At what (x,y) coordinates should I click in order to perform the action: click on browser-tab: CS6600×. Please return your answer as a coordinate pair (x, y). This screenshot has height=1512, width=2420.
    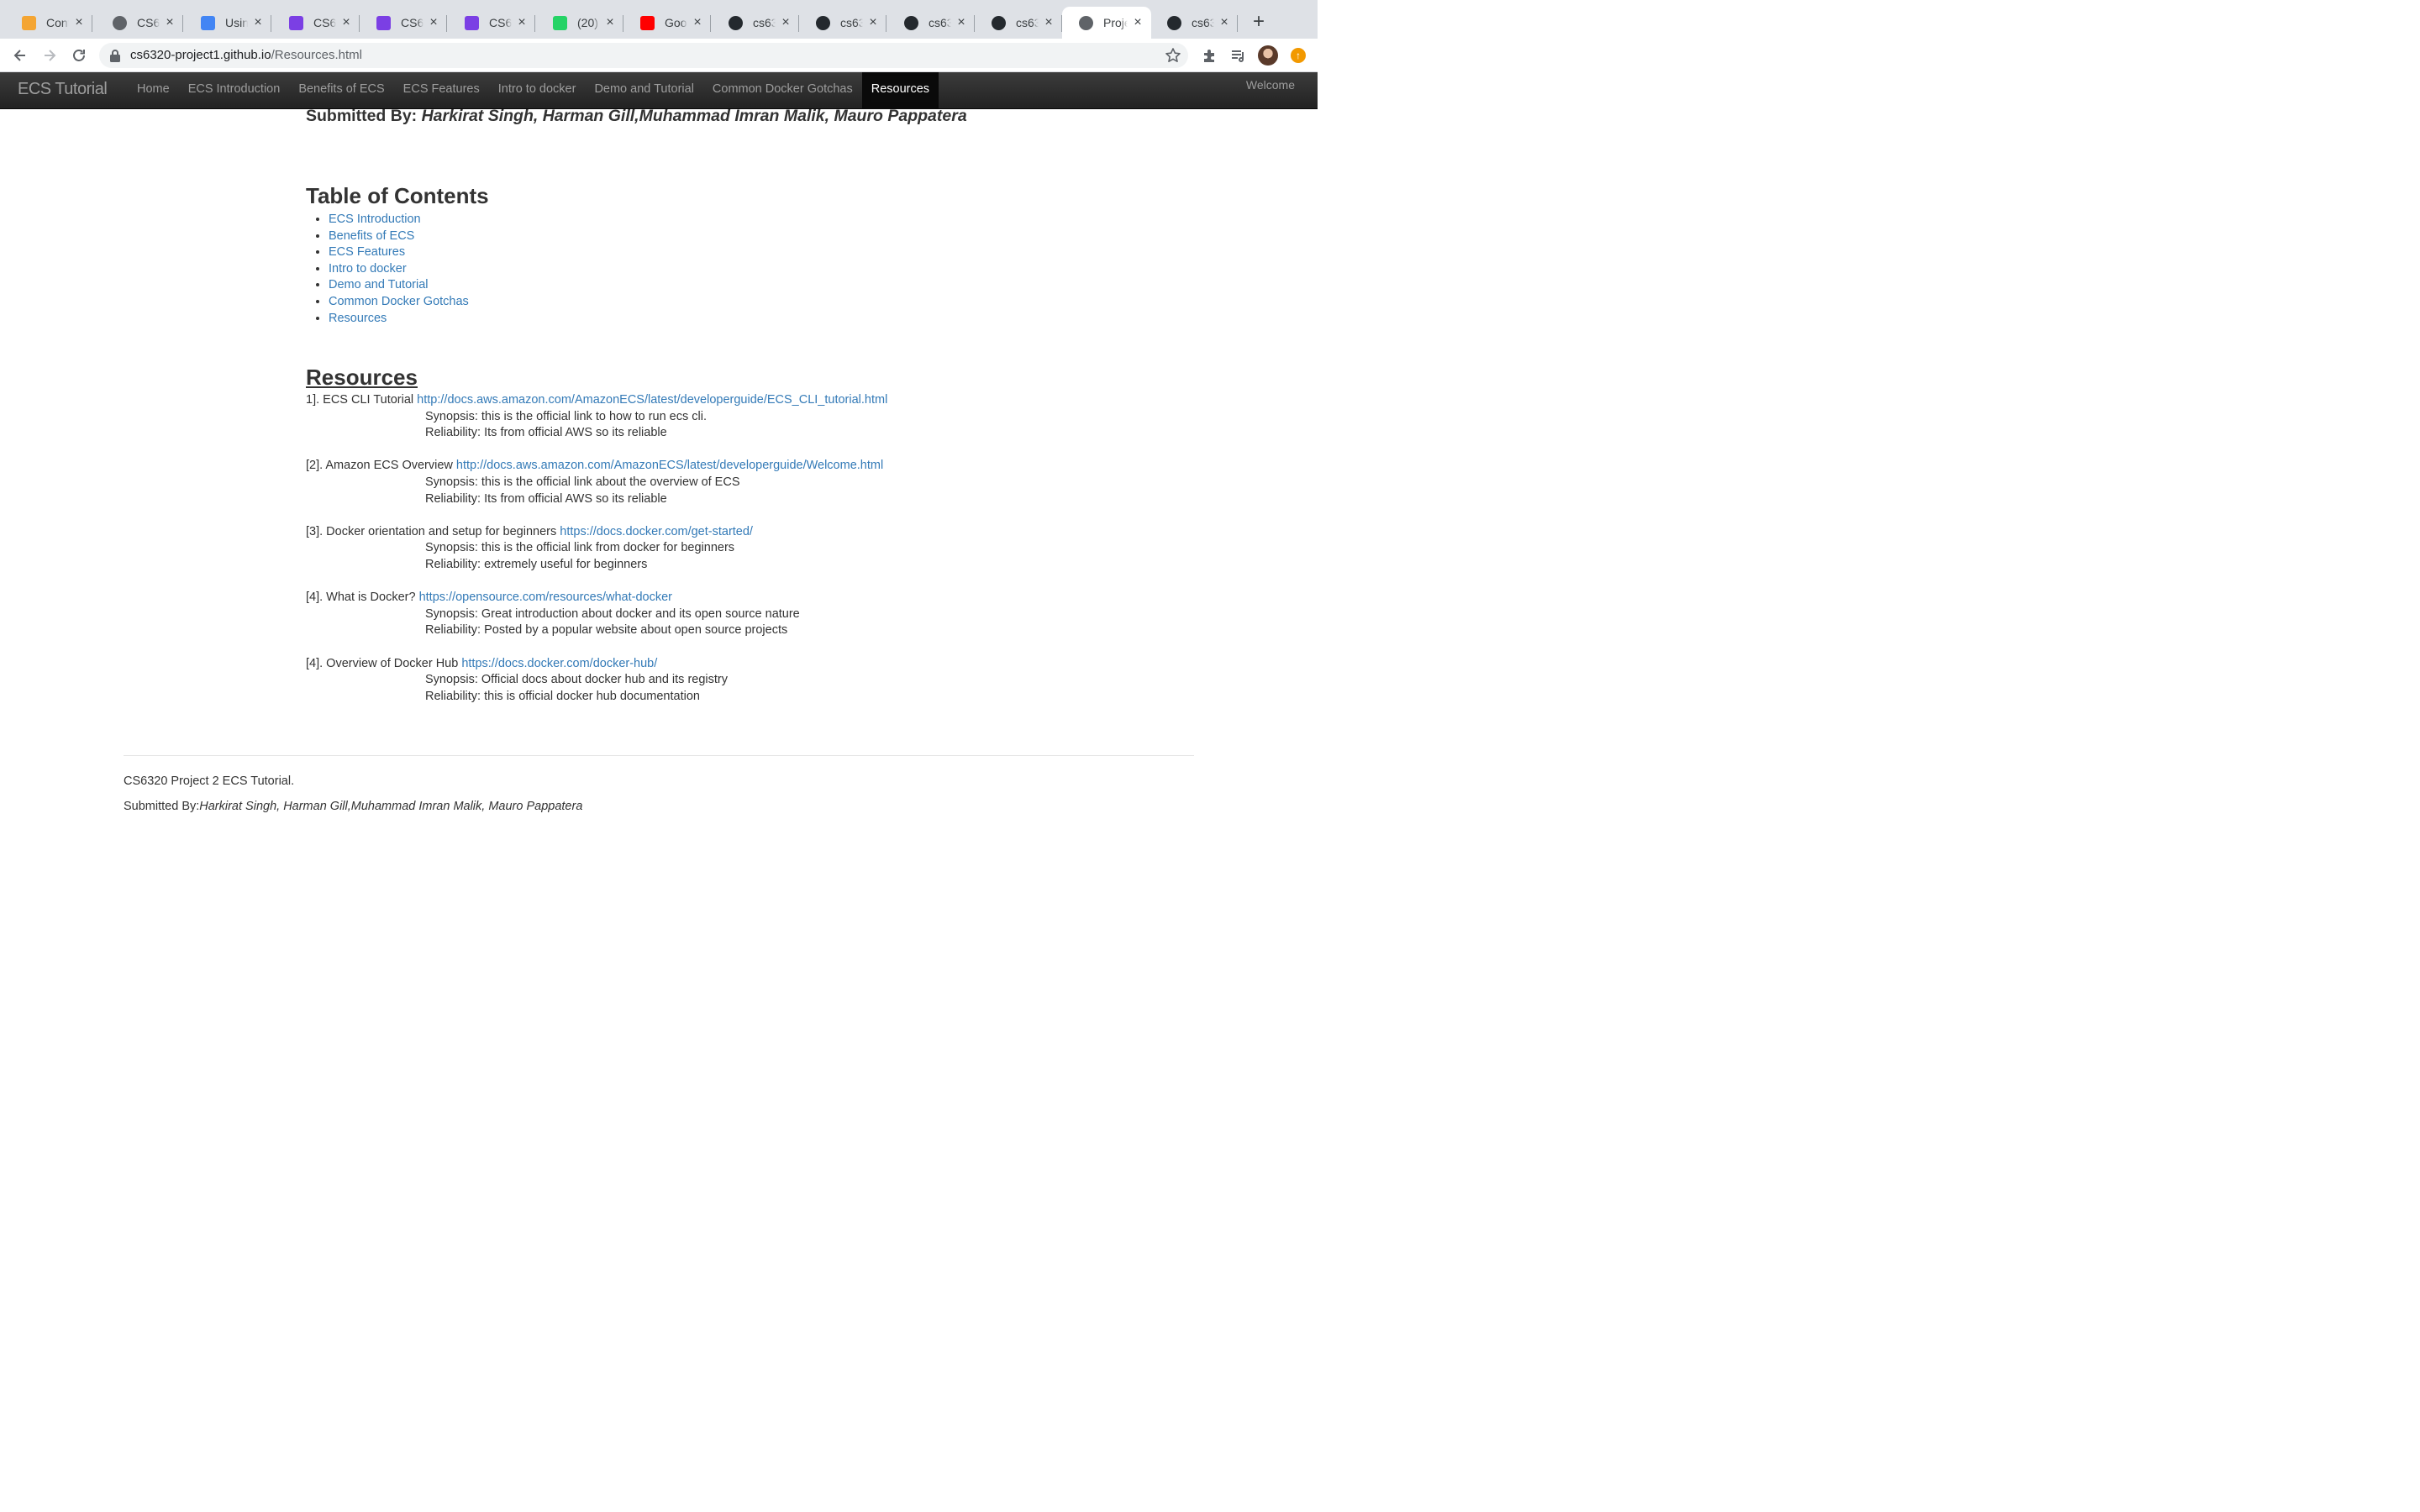
    Looking at the image, I should click on (404, 23).